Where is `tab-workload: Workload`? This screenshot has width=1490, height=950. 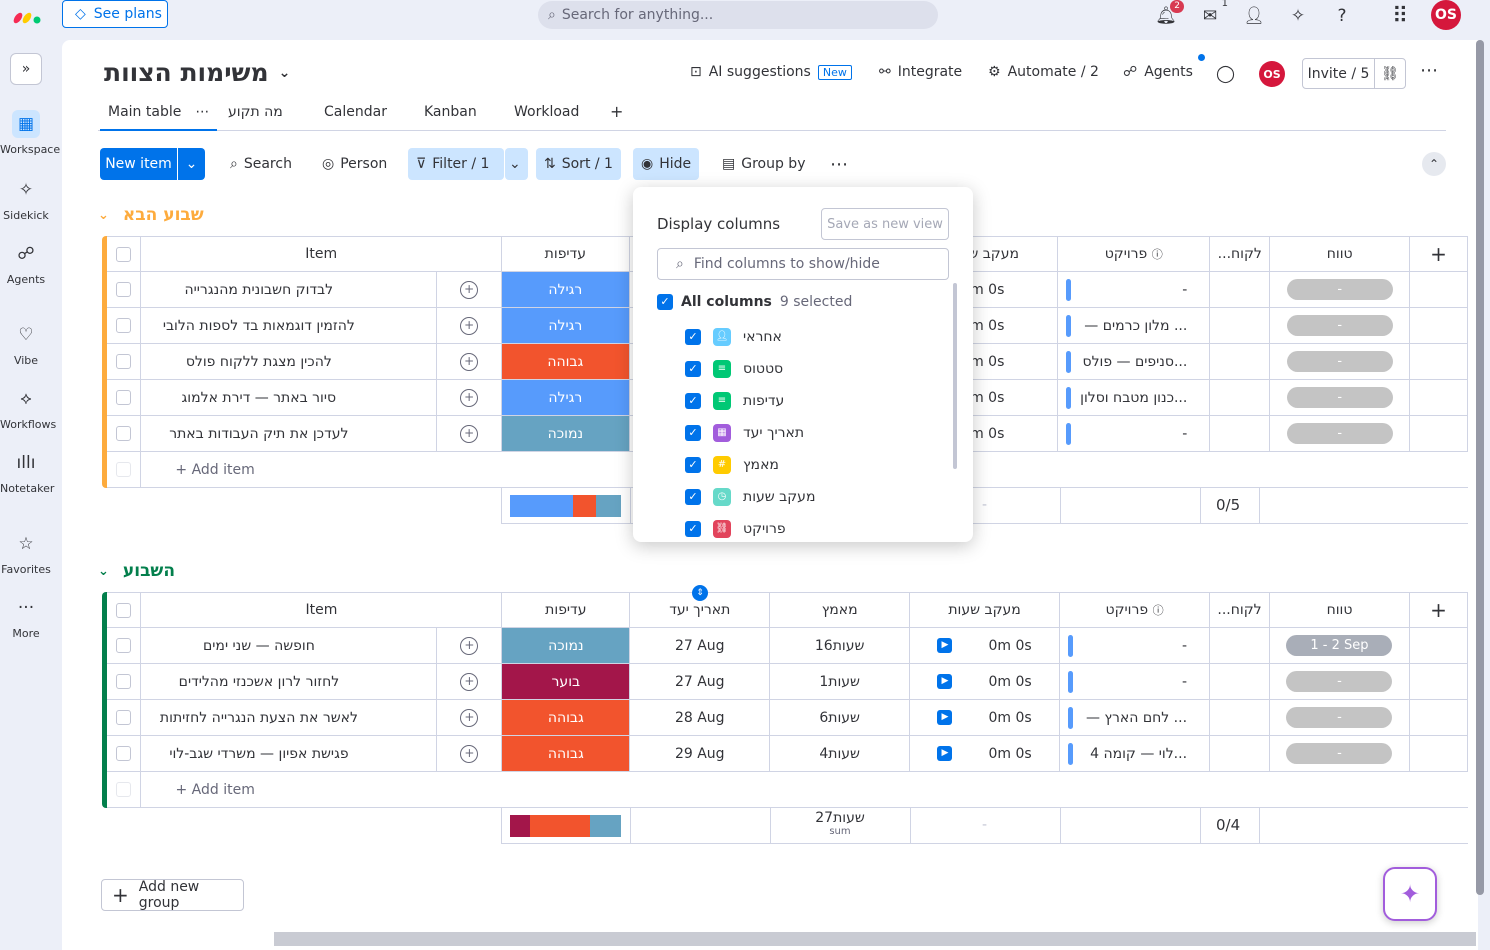
tab-workload: Workload is located at coordinates (546, 112).